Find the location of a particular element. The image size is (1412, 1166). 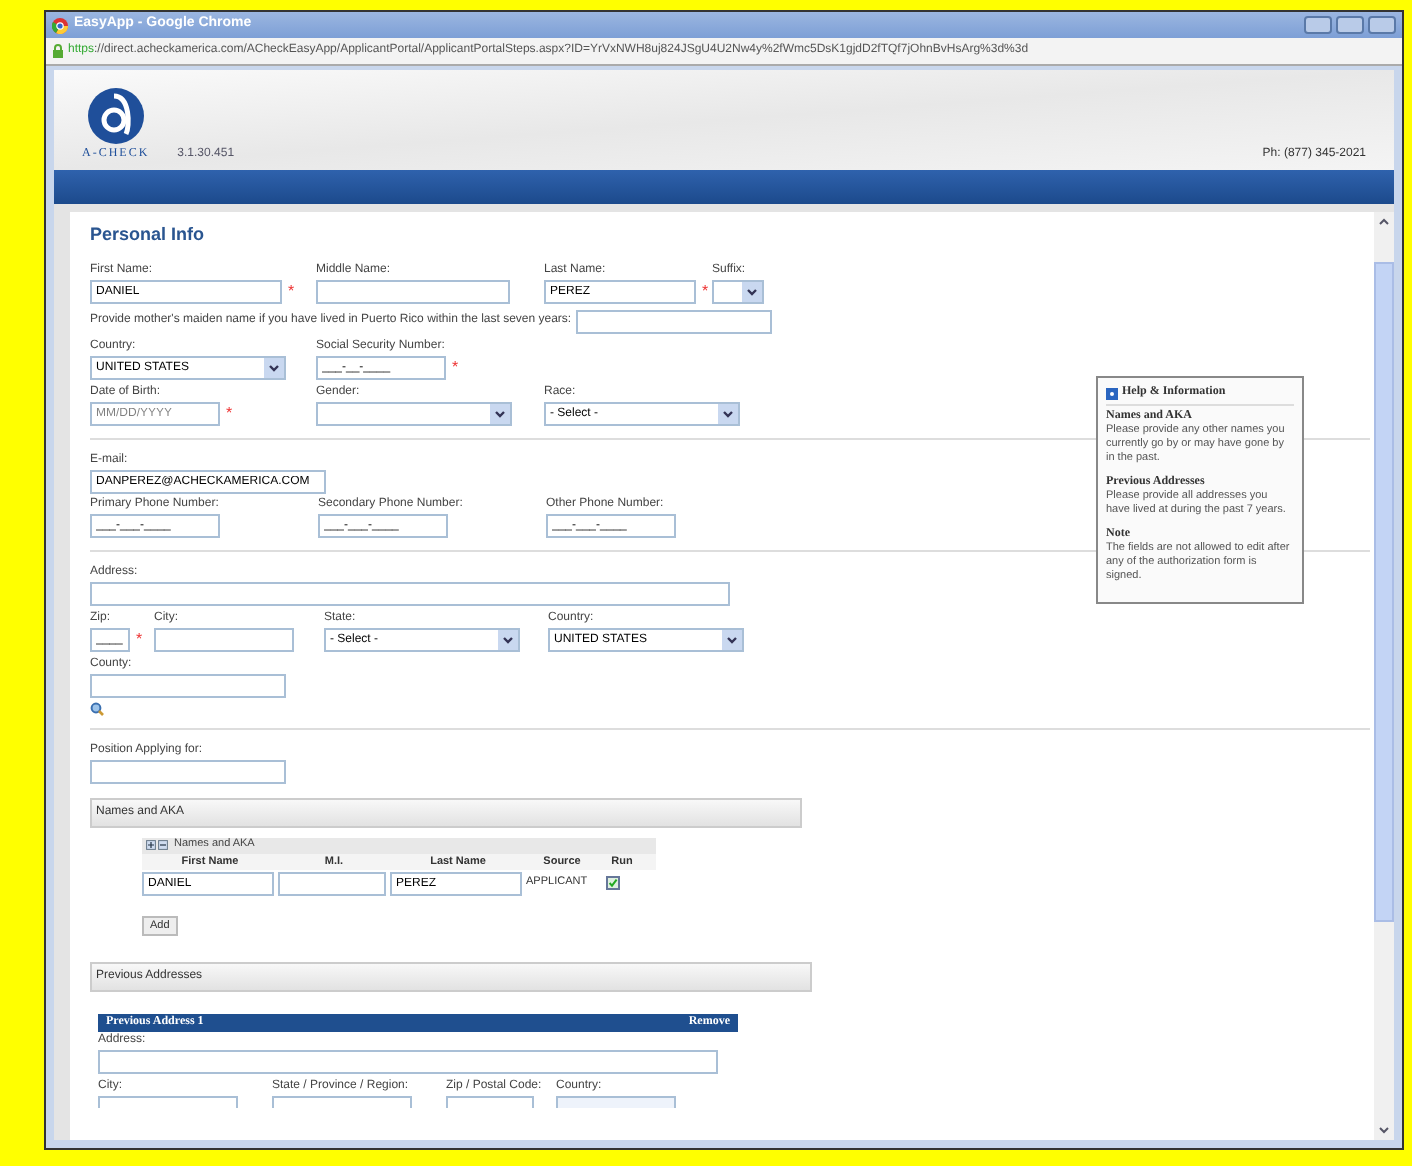

checkmark-icon is located at coordinates (613, 883).